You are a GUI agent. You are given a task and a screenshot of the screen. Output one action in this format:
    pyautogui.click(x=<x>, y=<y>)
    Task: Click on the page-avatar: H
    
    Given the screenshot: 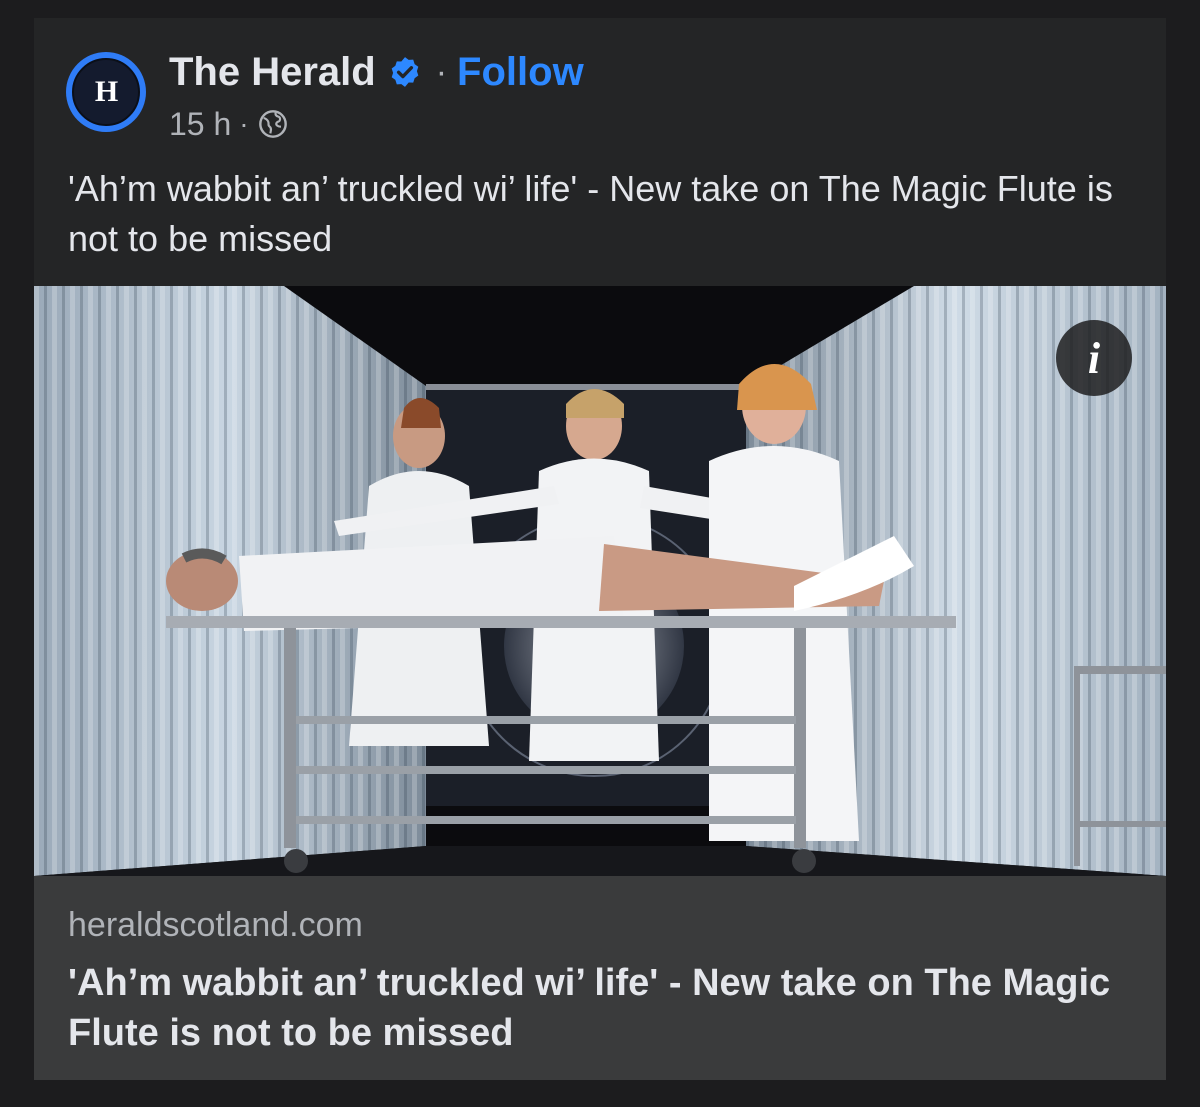 What is the action you would take?
    pyautogui.click(x=106, y=92)
    